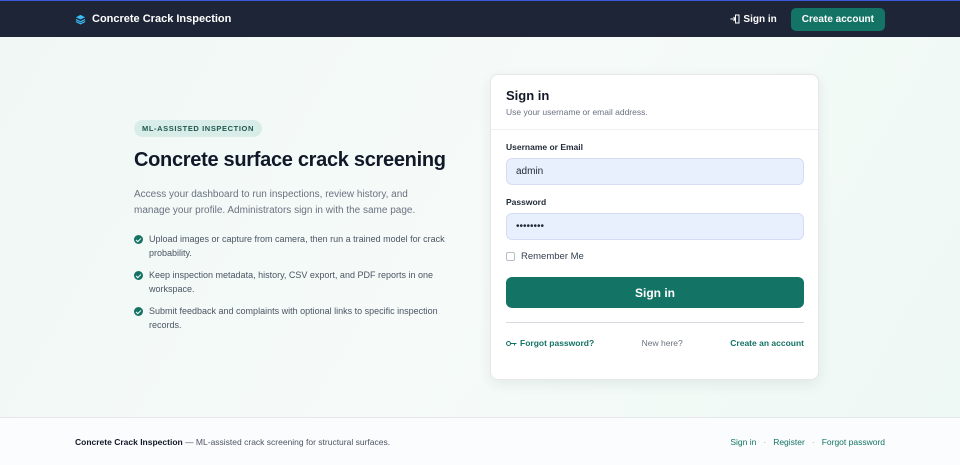 The height and width of the screenshot is (465, 960). What do you see at coordinates (743, 442) in the screenshot?
I see `footer-signin-link: Sign in` at bounding box center [743, 442].